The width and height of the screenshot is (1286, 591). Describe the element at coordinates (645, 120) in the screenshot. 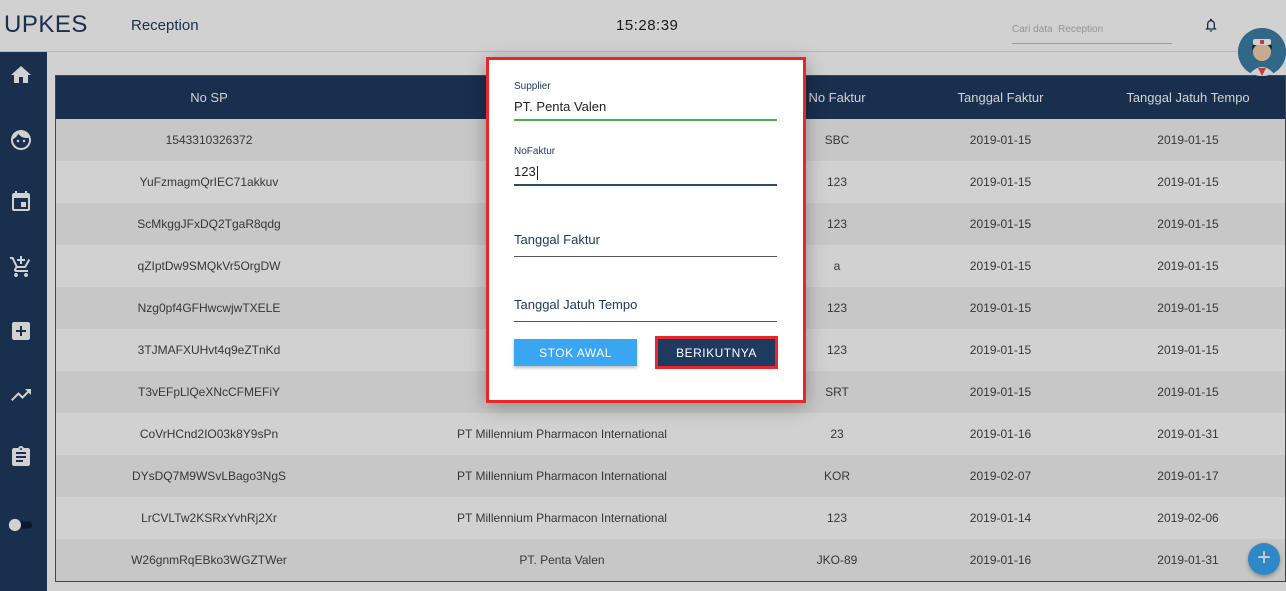

I see `supplier-underline` at that location.